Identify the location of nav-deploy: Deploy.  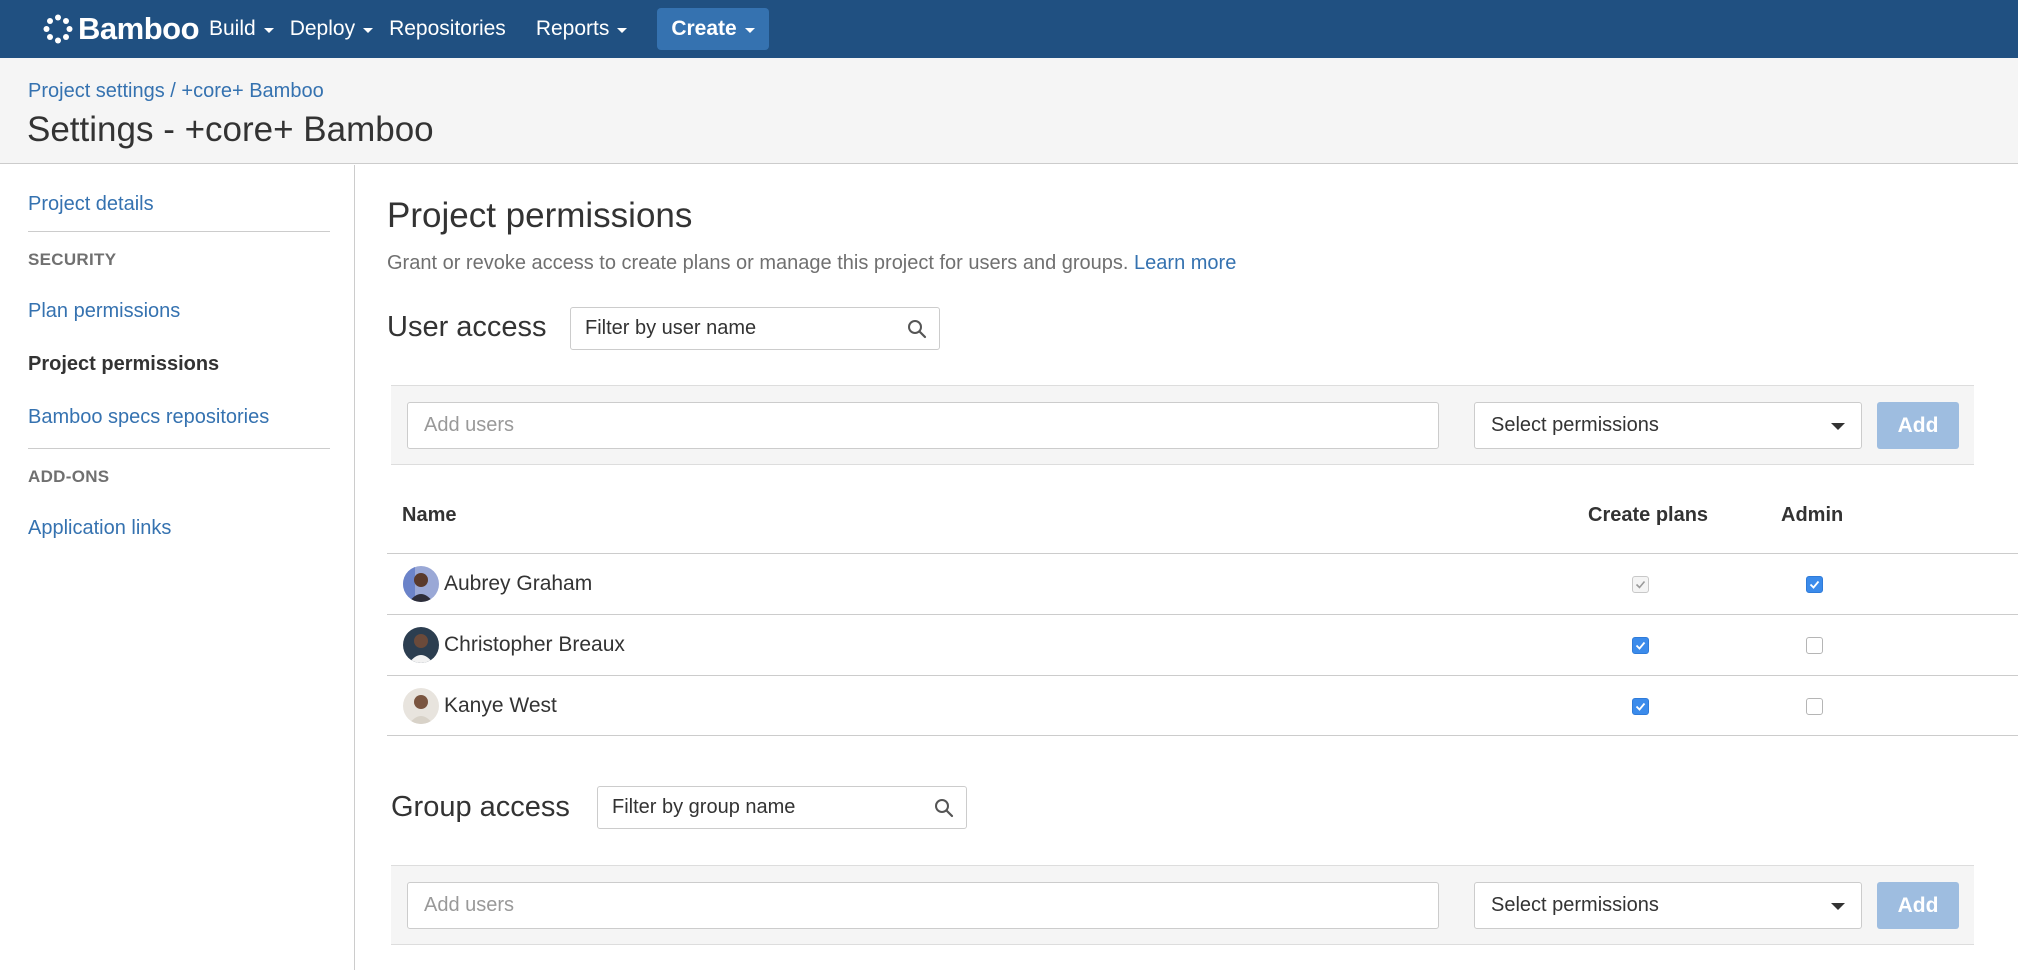
(331, 29).